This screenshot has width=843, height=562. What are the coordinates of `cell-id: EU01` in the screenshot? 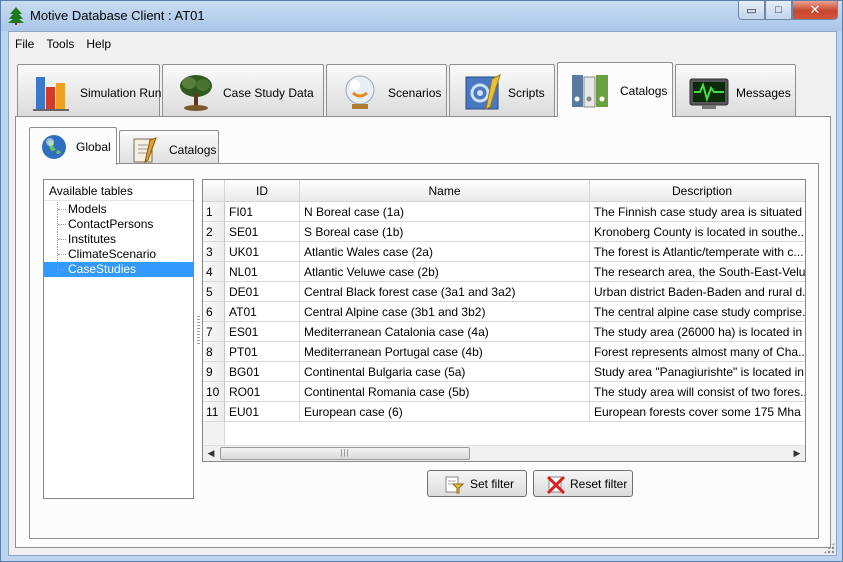 It's located at (262, 412).